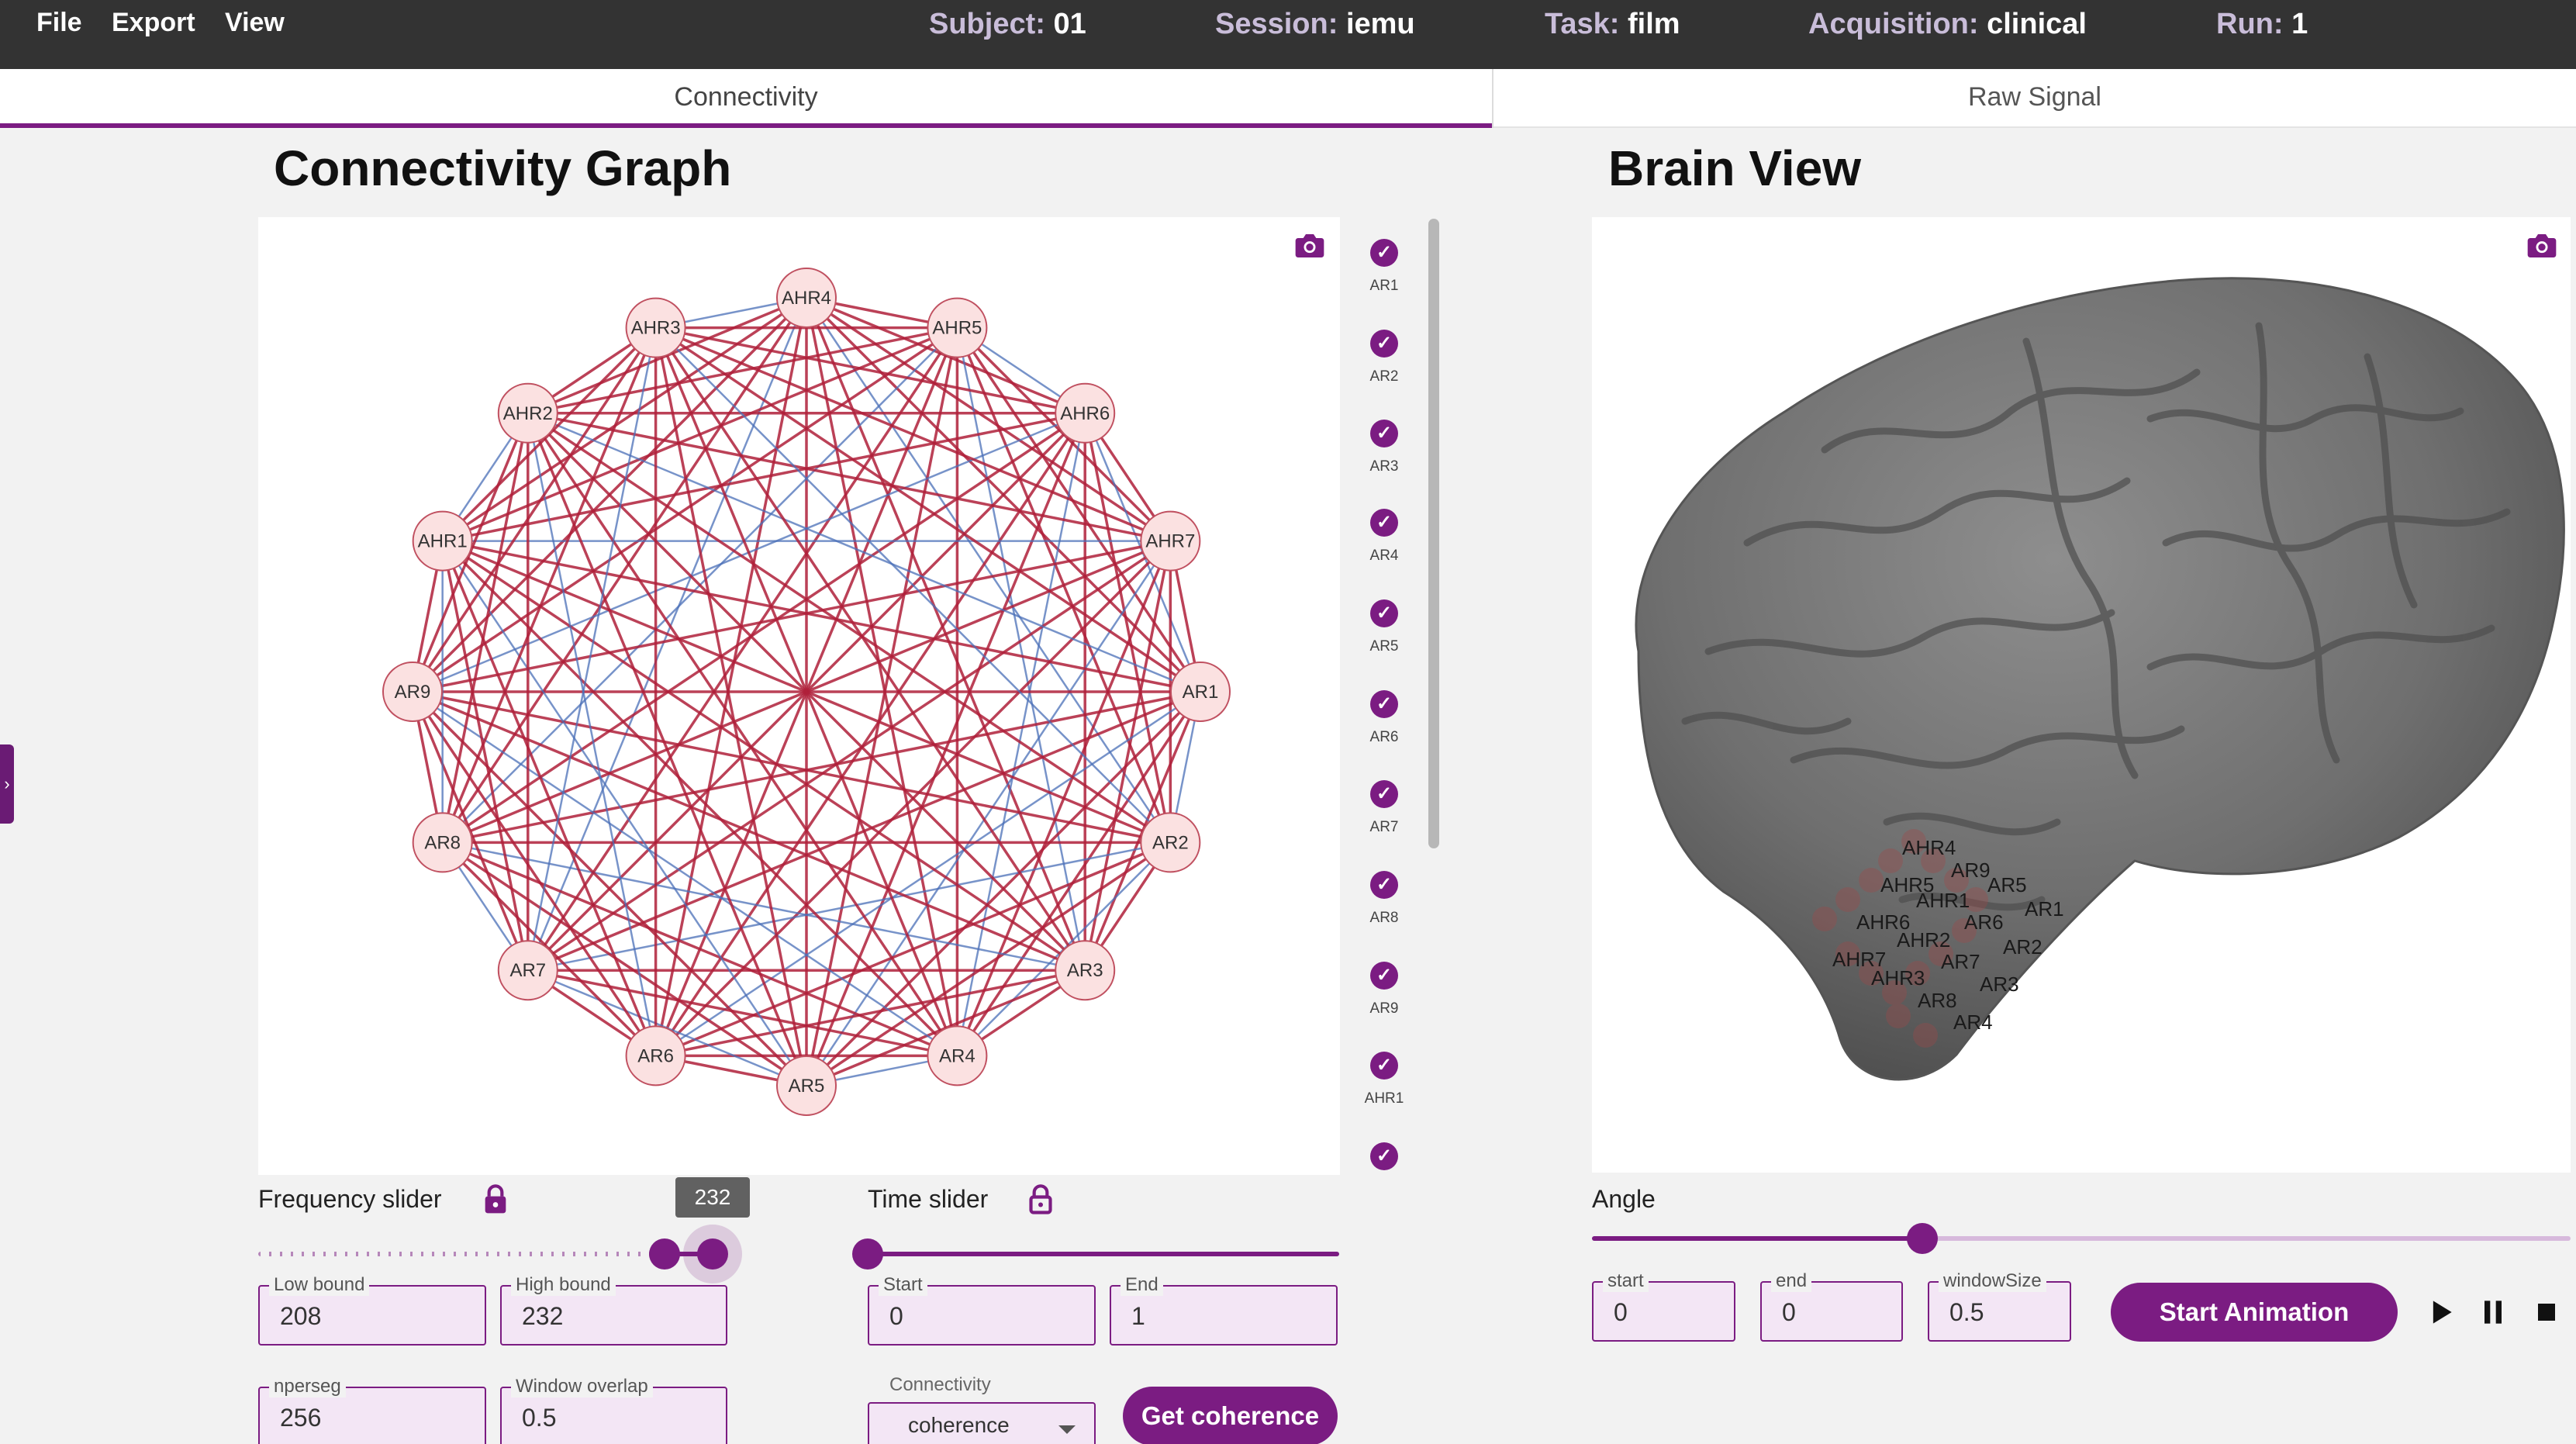  I want to click on unlock-icon, so click(1041, 1198).